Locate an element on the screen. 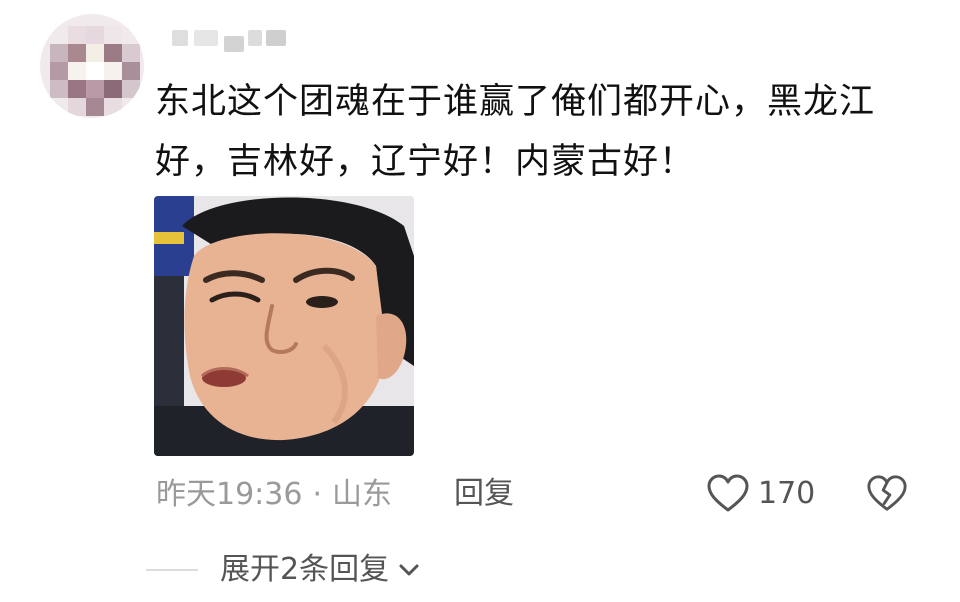 This screenshot has height=602, width=960. heart-icon is located at coordinates (728, 493).